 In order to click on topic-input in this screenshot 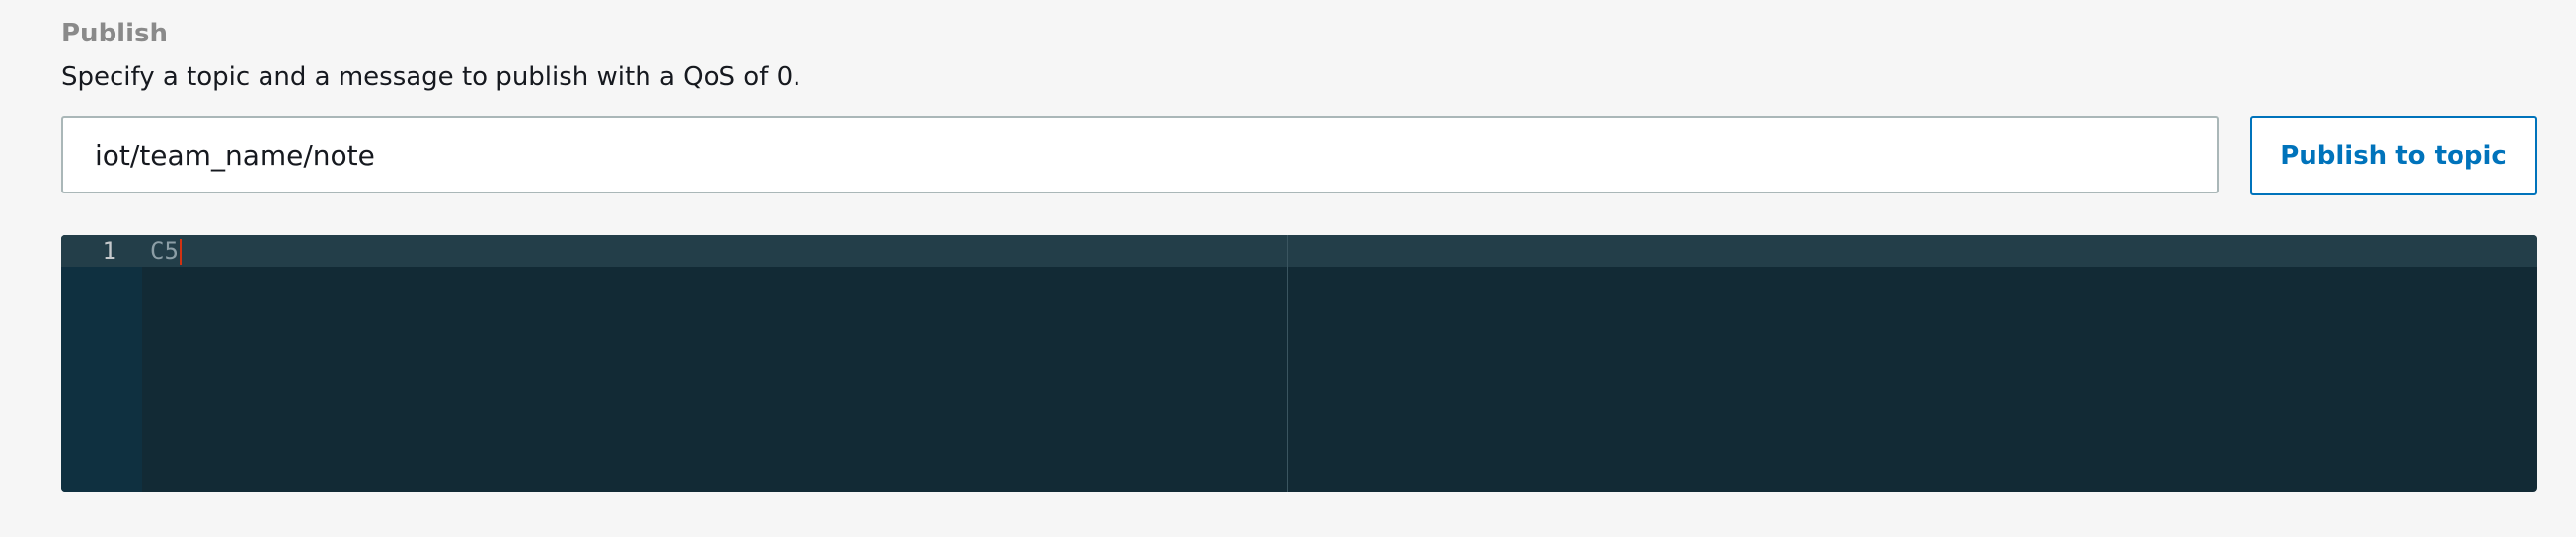, I will do `click(1140, 154)`.